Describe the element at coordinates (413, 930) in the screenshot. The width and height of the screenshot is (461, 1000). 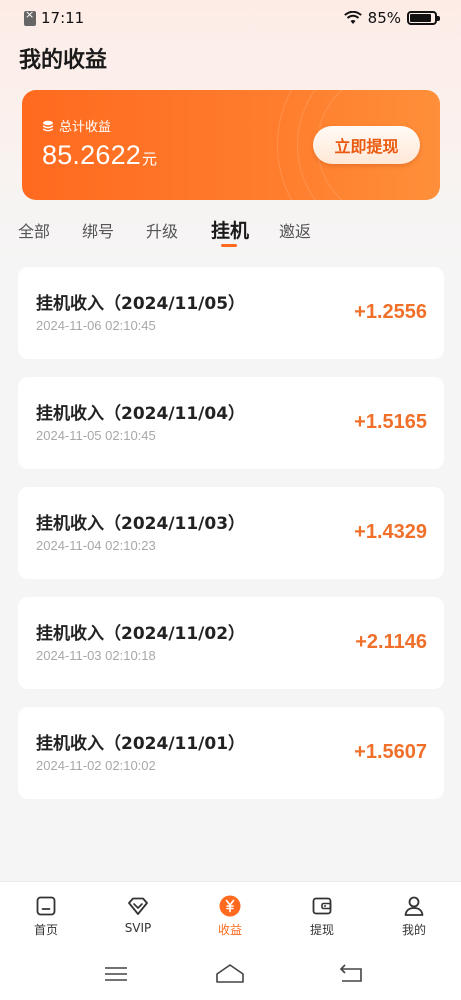
I see `nav-me-label: 我的` at that location.